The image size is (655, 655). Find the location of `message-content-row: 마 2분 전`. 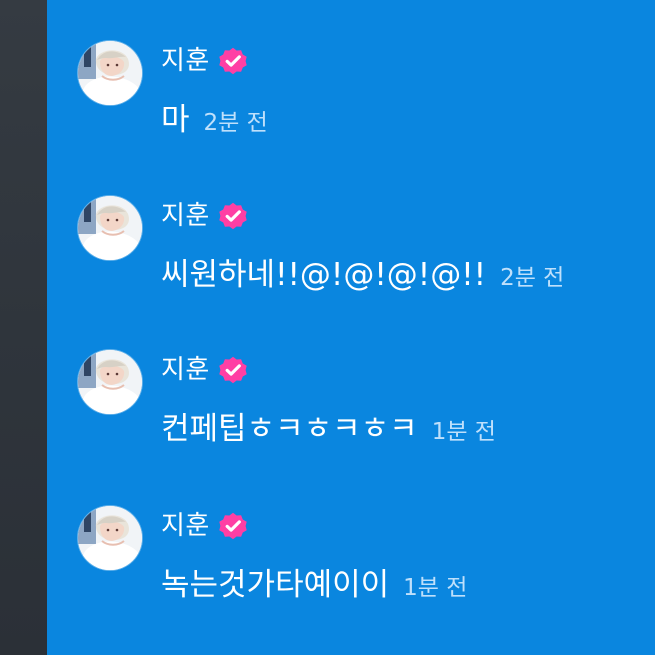

message-content-row: 마 2분 전 is located at coordinates (214, 122).